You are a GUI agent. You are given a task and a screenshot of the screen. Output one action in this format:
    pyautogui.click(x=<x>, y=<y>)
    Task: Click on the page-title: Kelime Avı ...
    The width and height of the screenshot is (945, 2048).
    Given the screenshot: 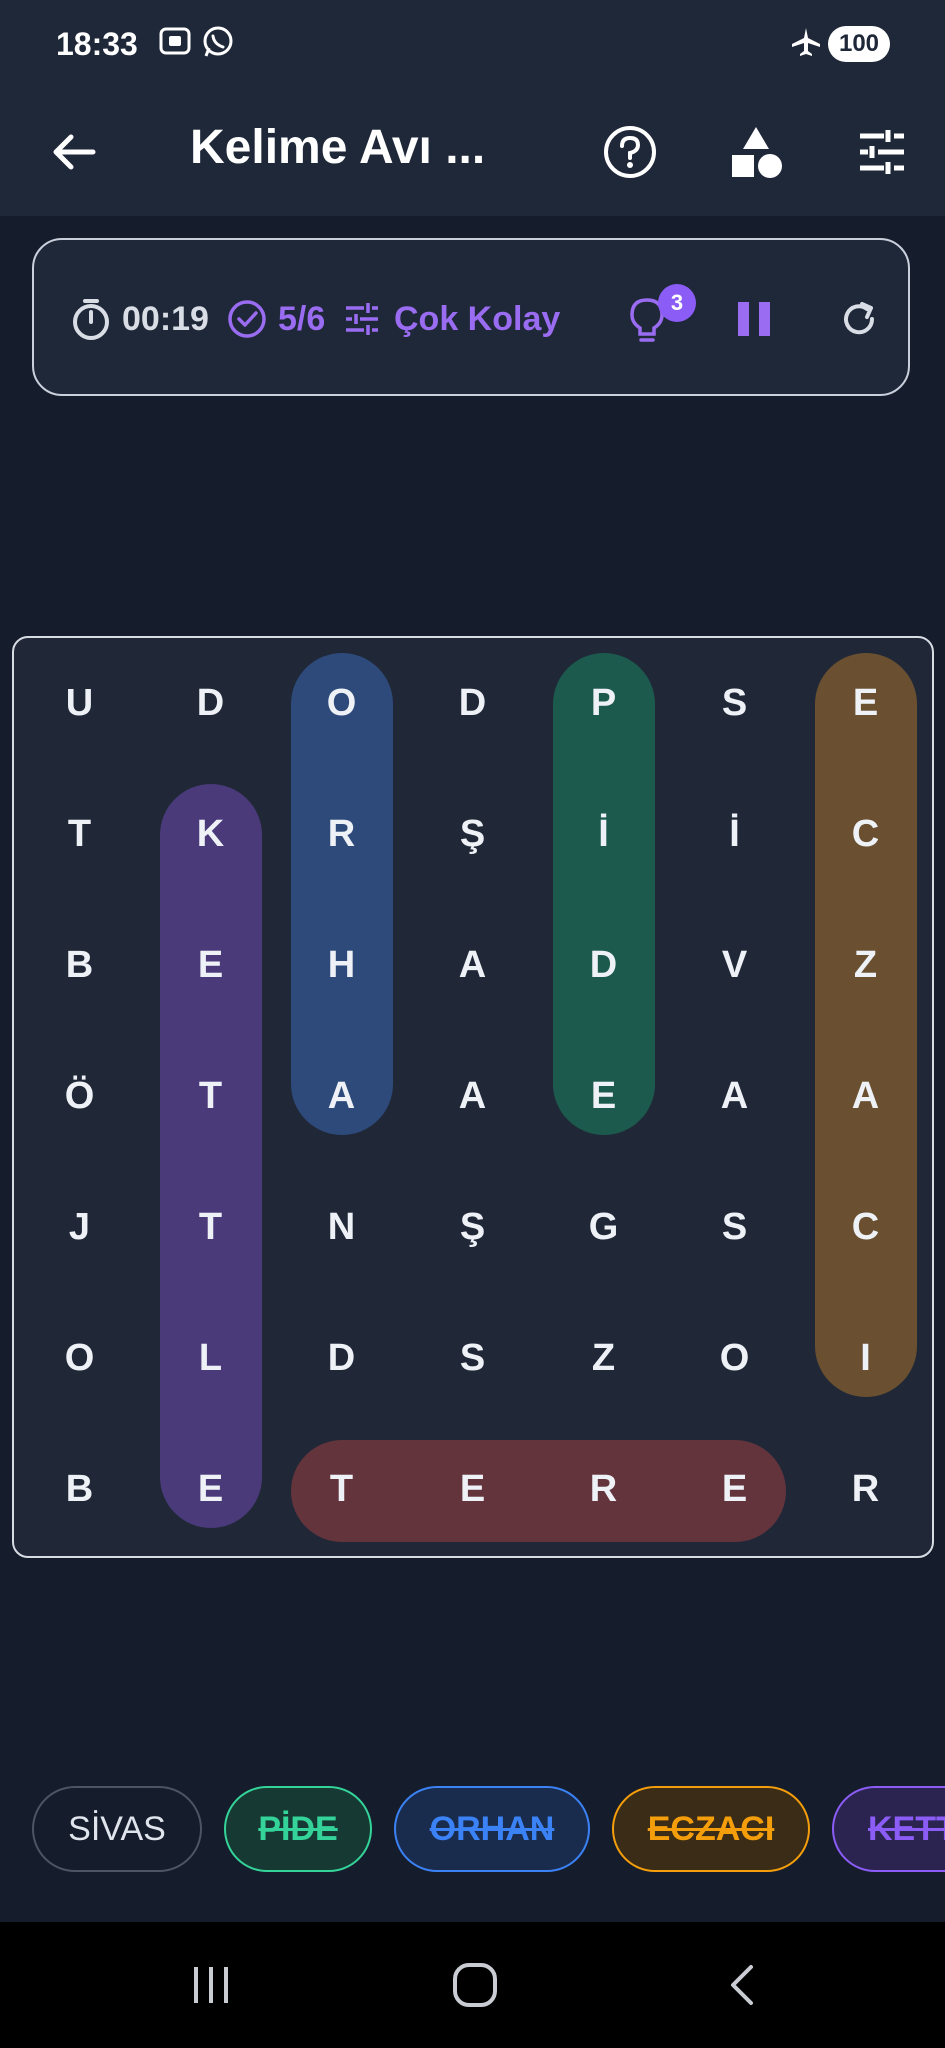 What is the action you would take?
    pyautogui.click(x=338, y=147)
    